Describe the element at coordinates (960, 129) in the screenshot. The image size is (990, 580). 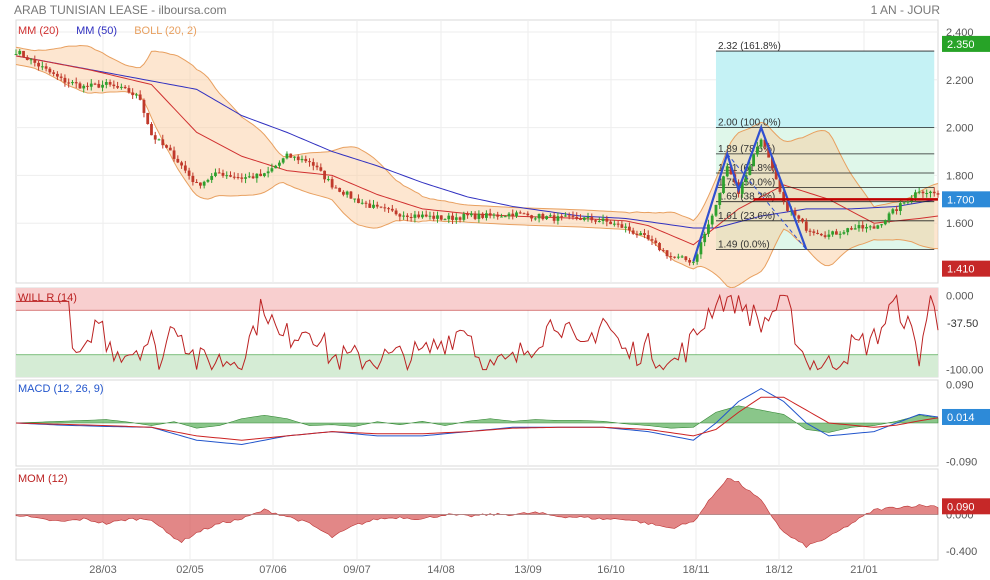
I see `y-tick-label: 2.000` at that location.